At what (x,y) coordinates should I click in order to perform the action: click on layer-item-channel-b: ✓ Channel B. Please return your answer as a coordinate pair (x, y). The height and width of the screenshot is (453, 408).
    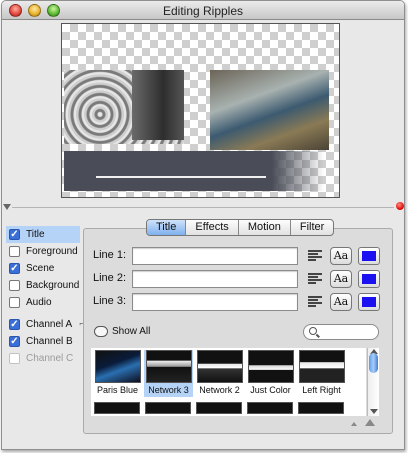
    Looking at the image, I should click on (43, 341).